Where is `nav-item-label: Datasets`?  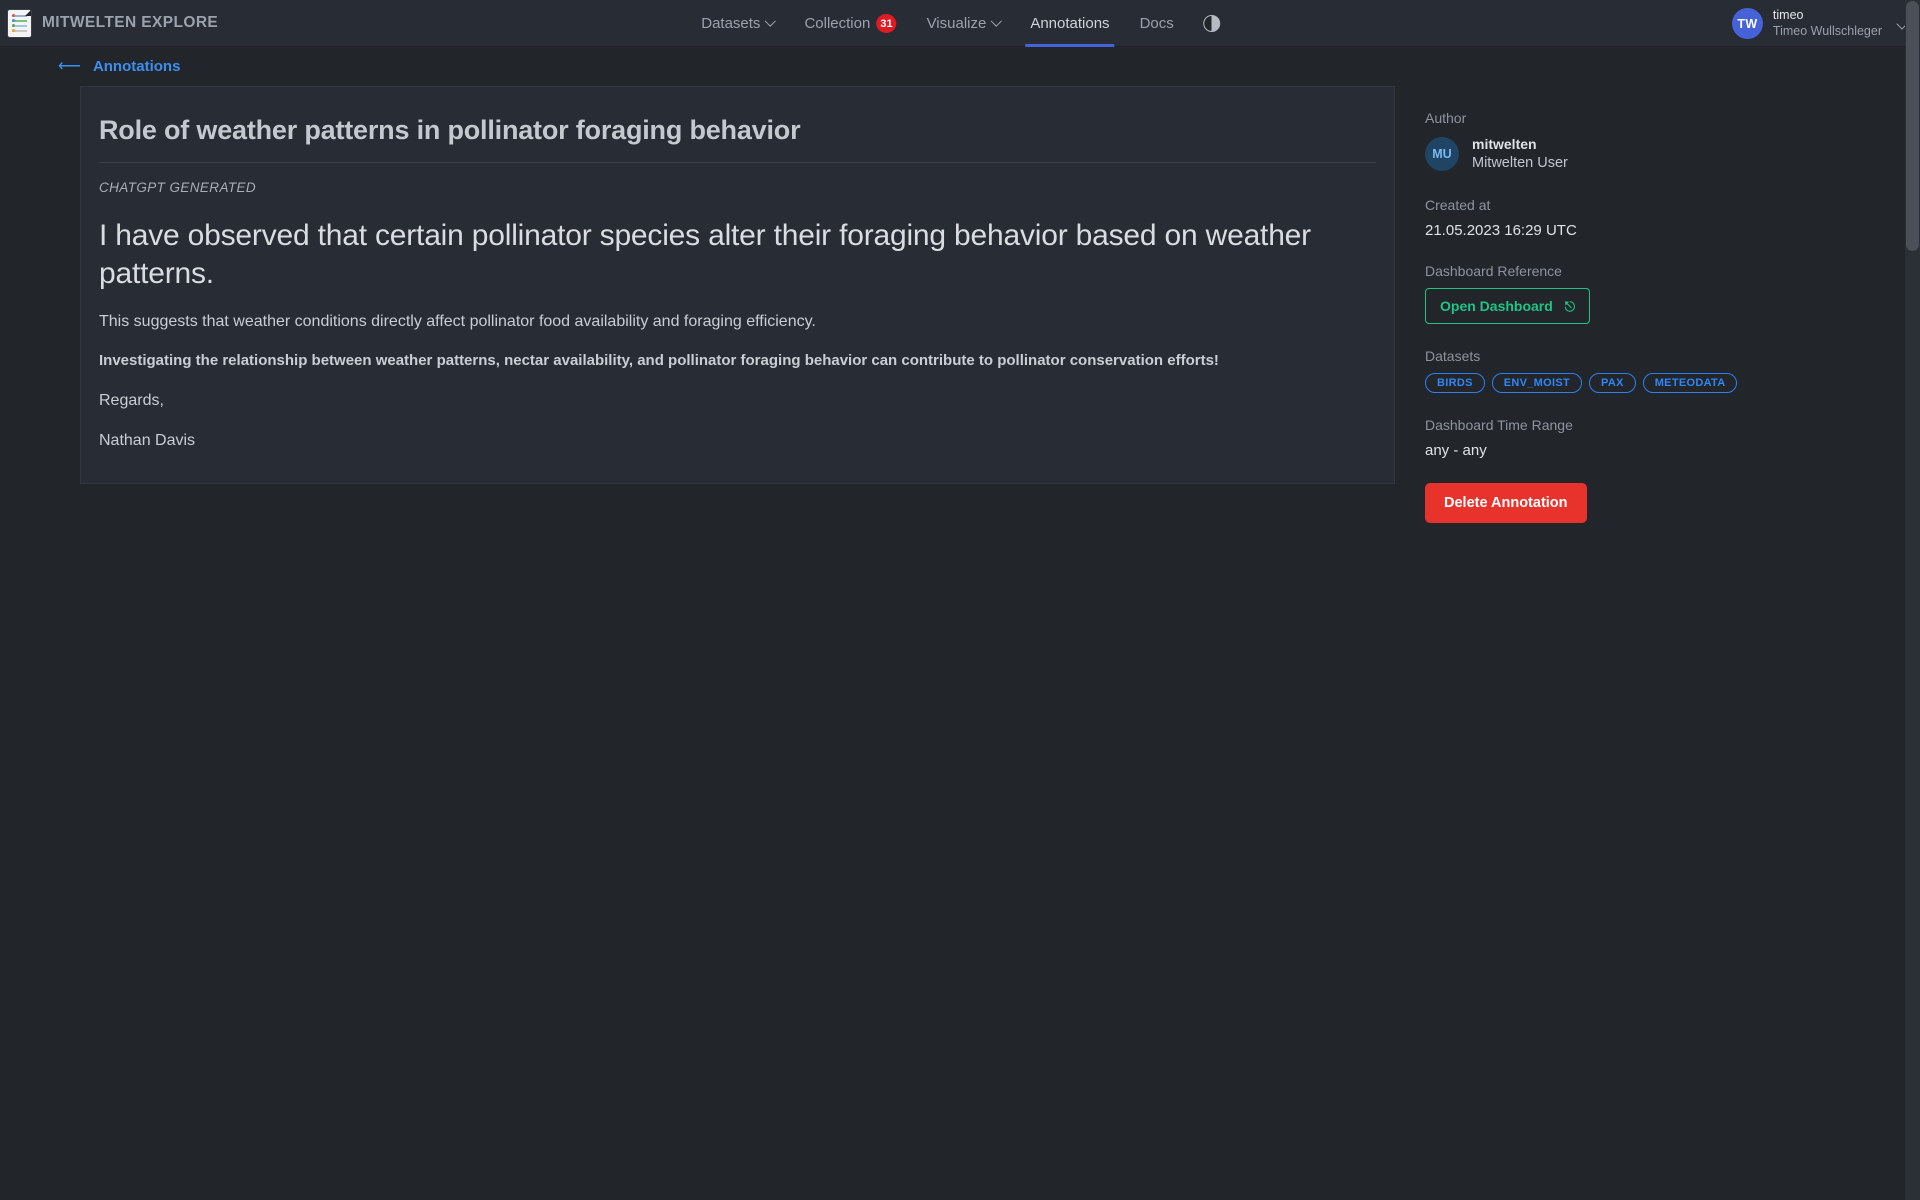
nav-item-label: Datasets is located at coordinates (731, 23).